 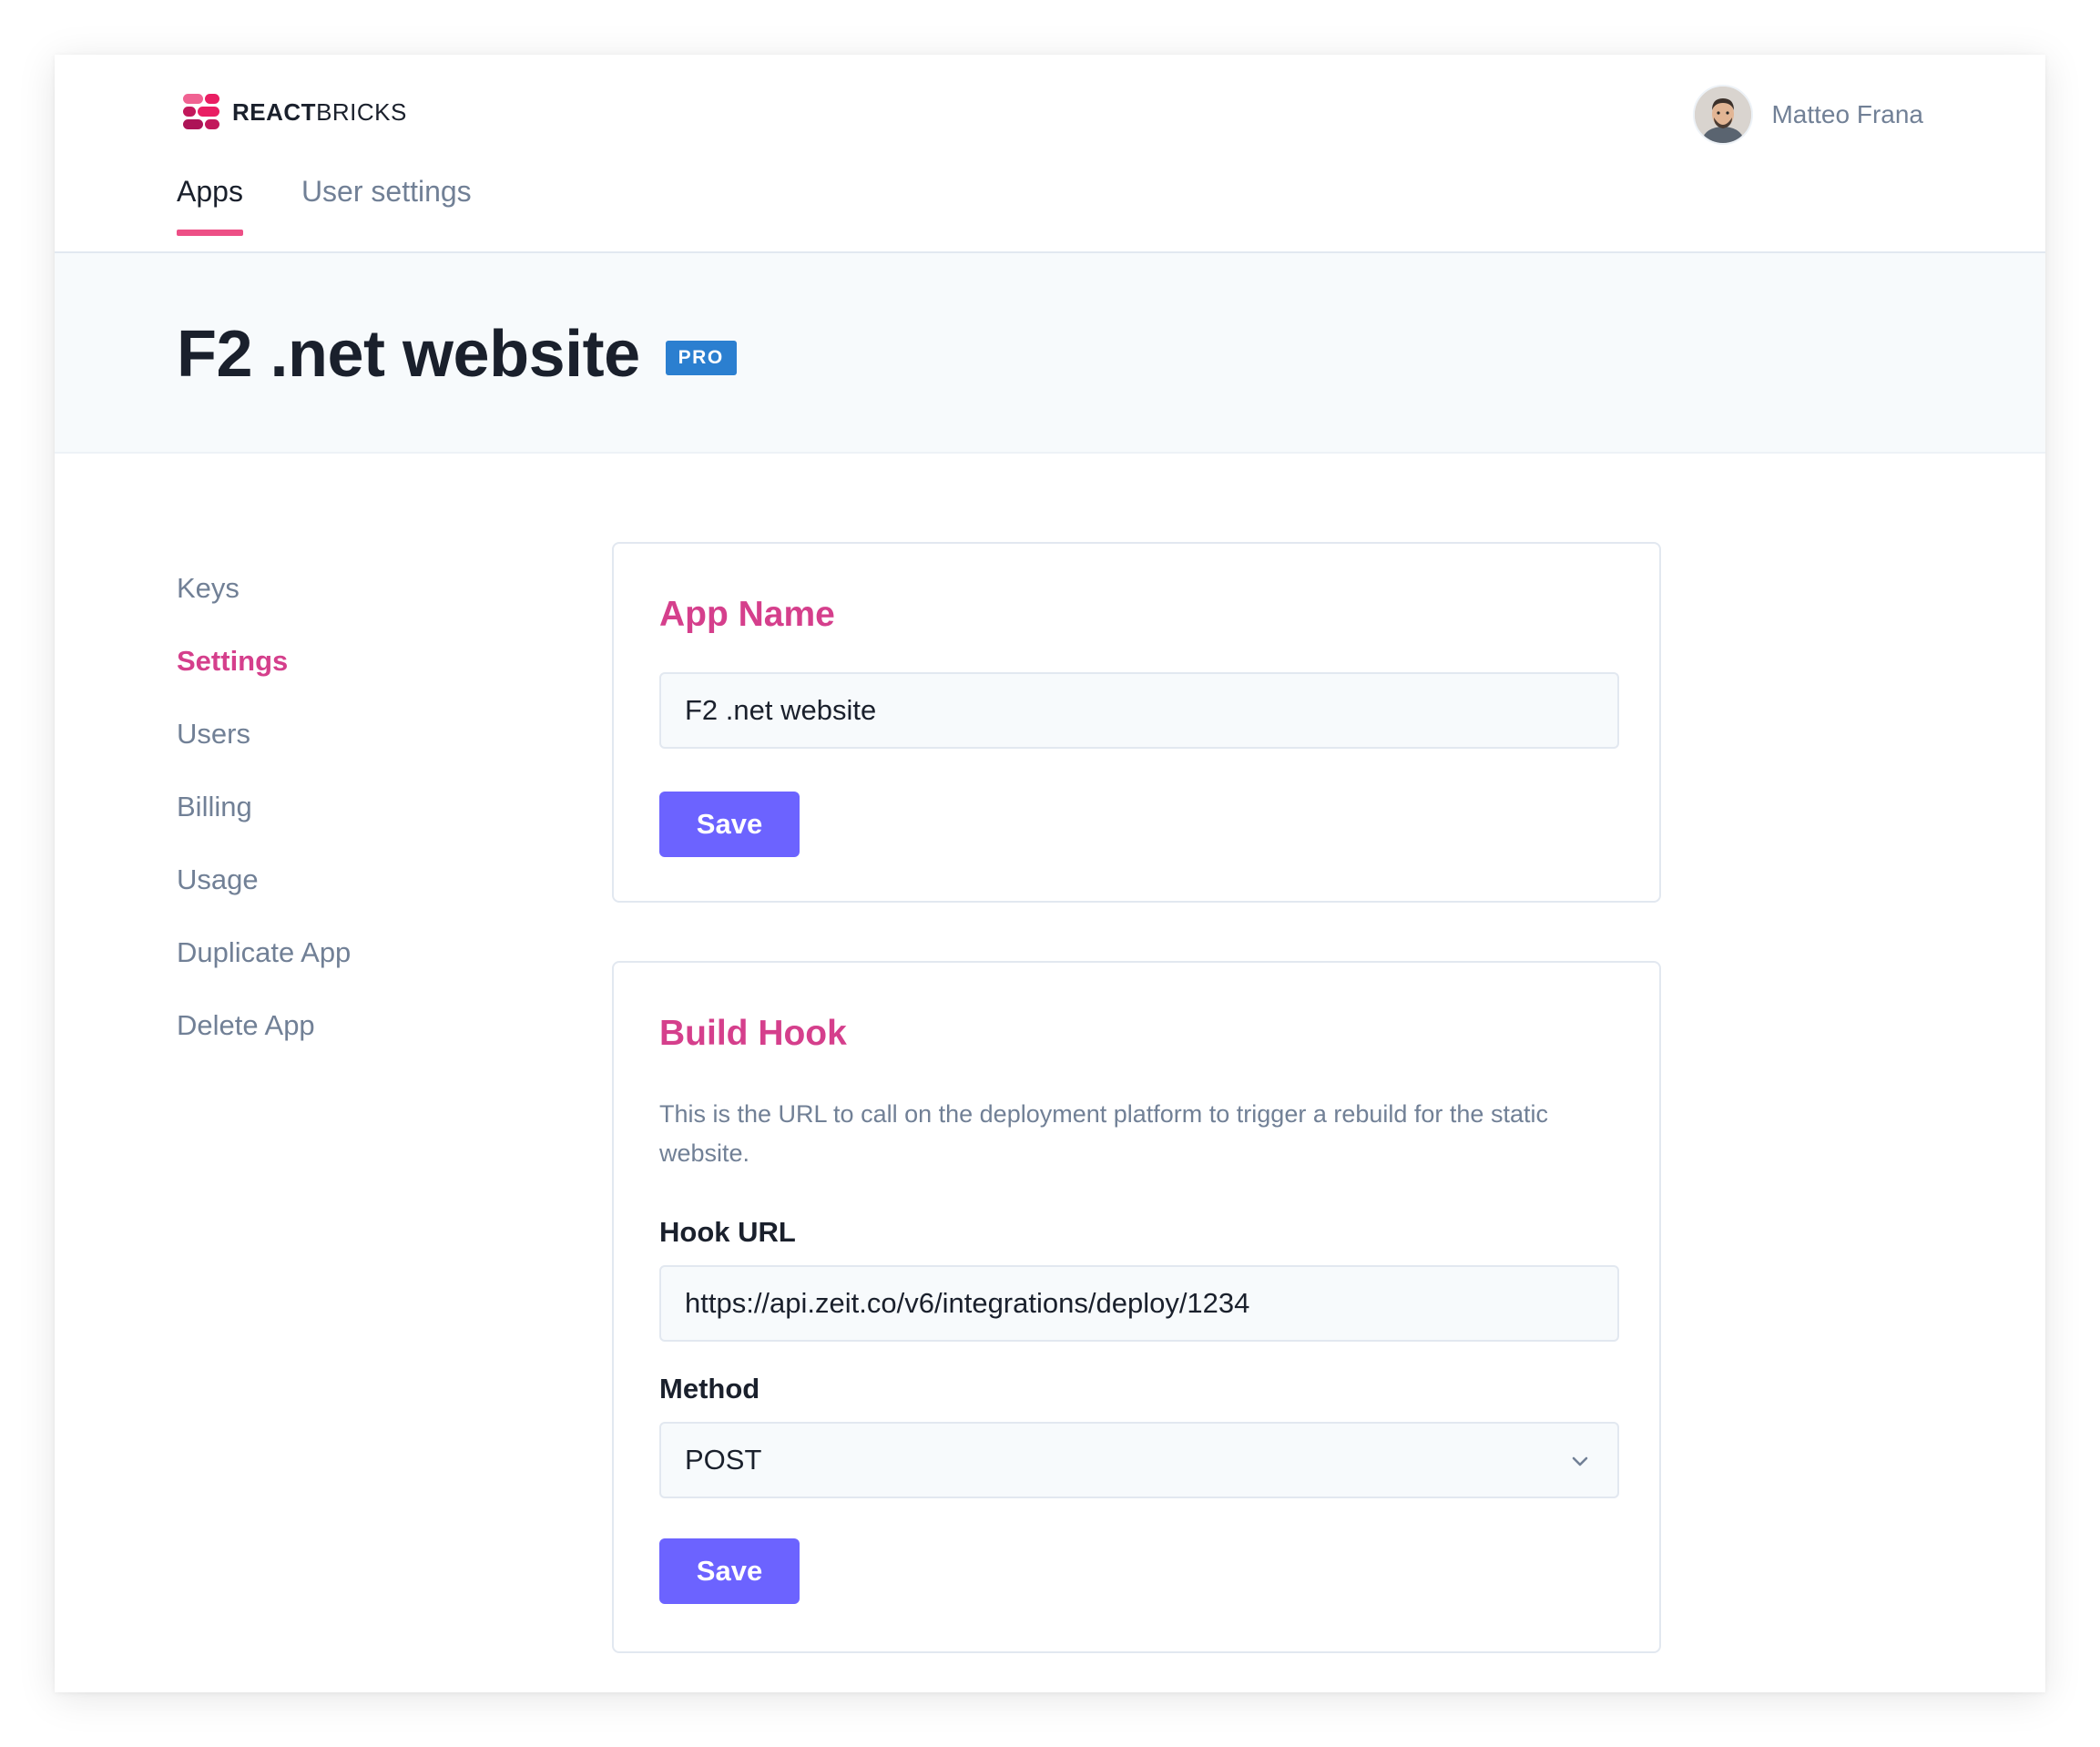 What do you see at coordinates (701, 358) in the screenshot?
I see `plan-badge: PRO` at bounding box center [701, 358].